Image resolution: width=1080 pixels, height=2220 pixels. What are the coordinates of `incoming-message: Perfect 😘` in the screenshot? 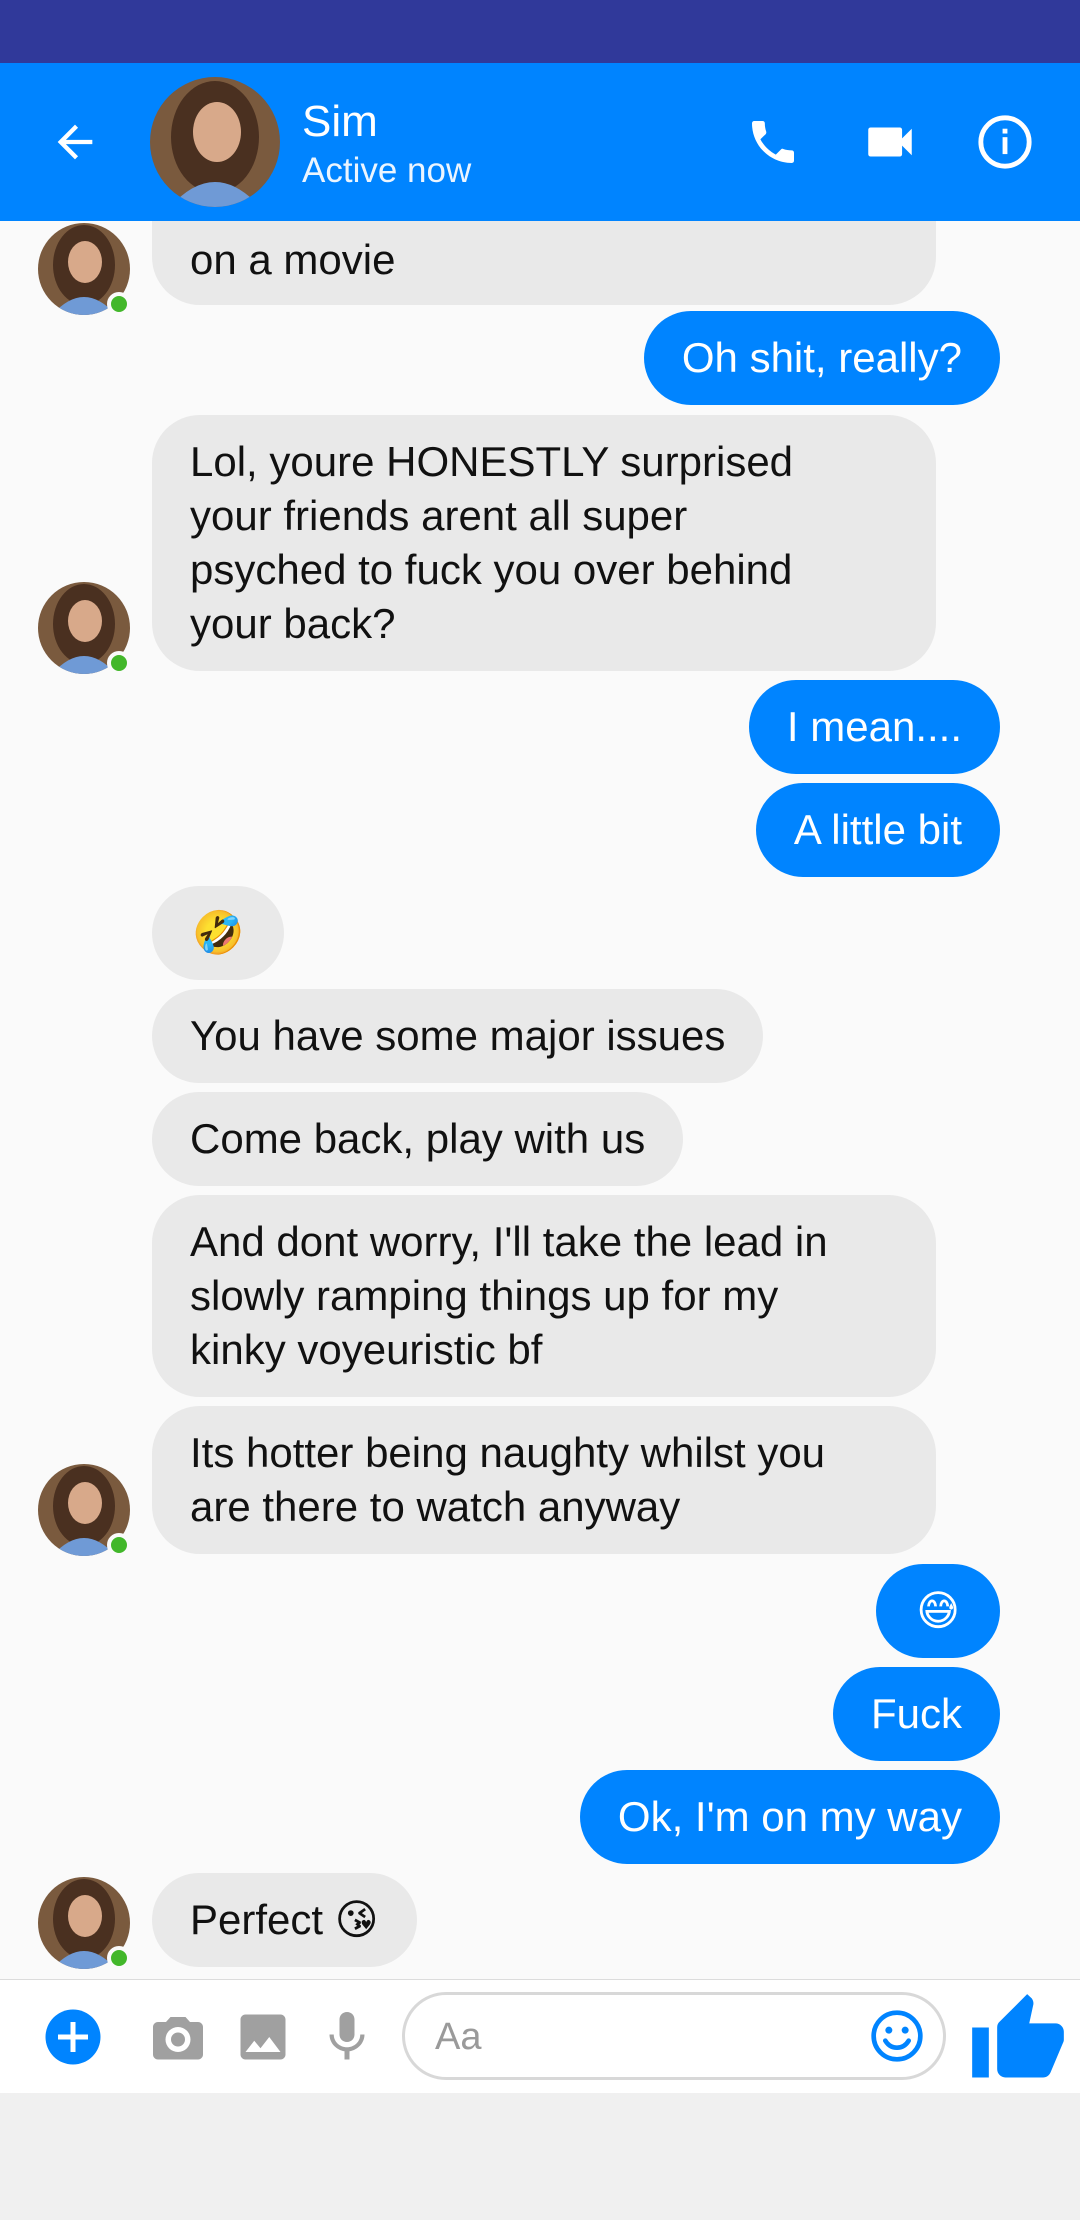 It's located at (284, 1920).